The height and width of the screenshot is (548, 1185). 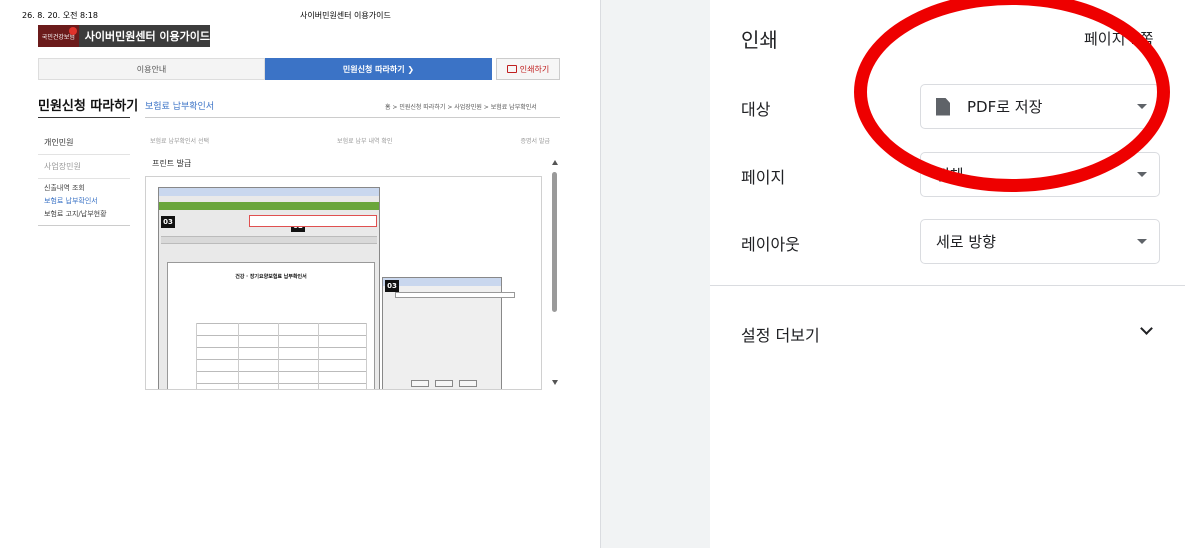 I want to click on preview-header-title: 사이버민원센터 이용가이드, so click(x=345, y=15).